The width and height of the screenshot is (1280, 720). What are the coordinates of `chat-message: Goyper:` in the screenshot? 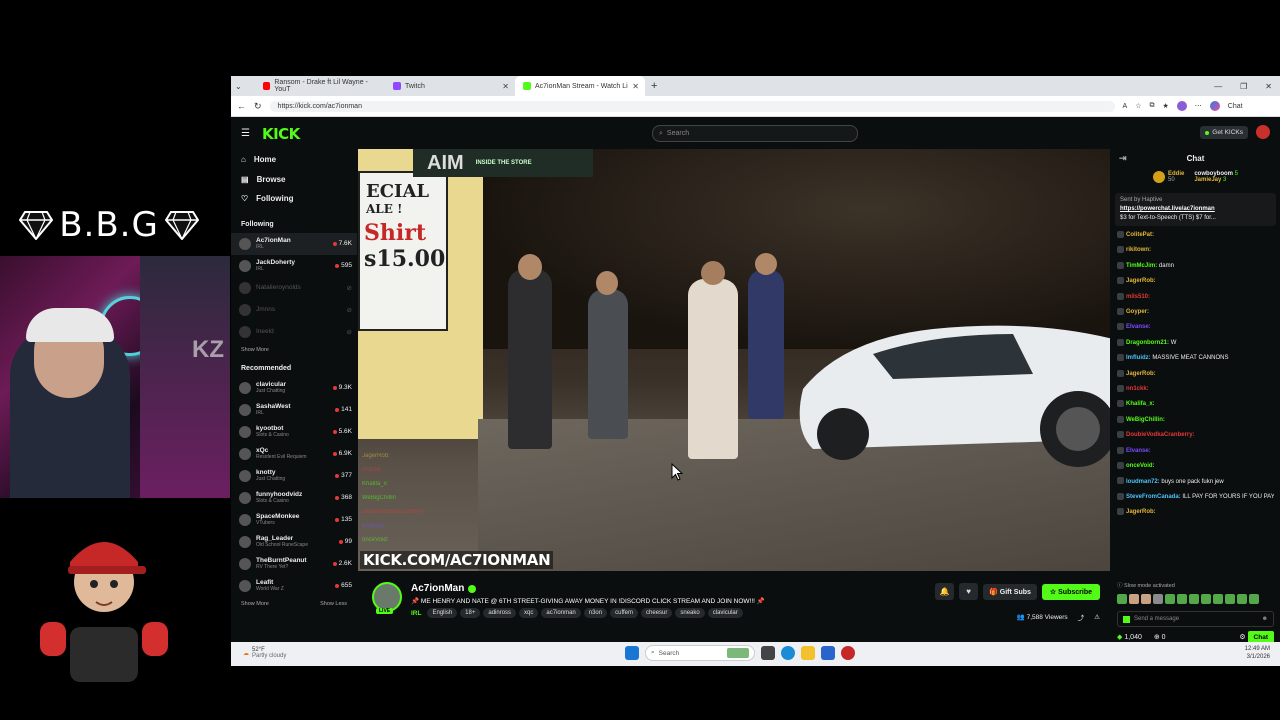 It's located at (1195, 312).